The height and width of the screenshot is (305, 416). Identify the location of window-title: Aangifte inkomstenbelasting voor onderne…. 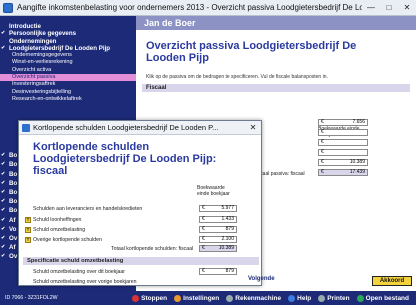
(189, 7).